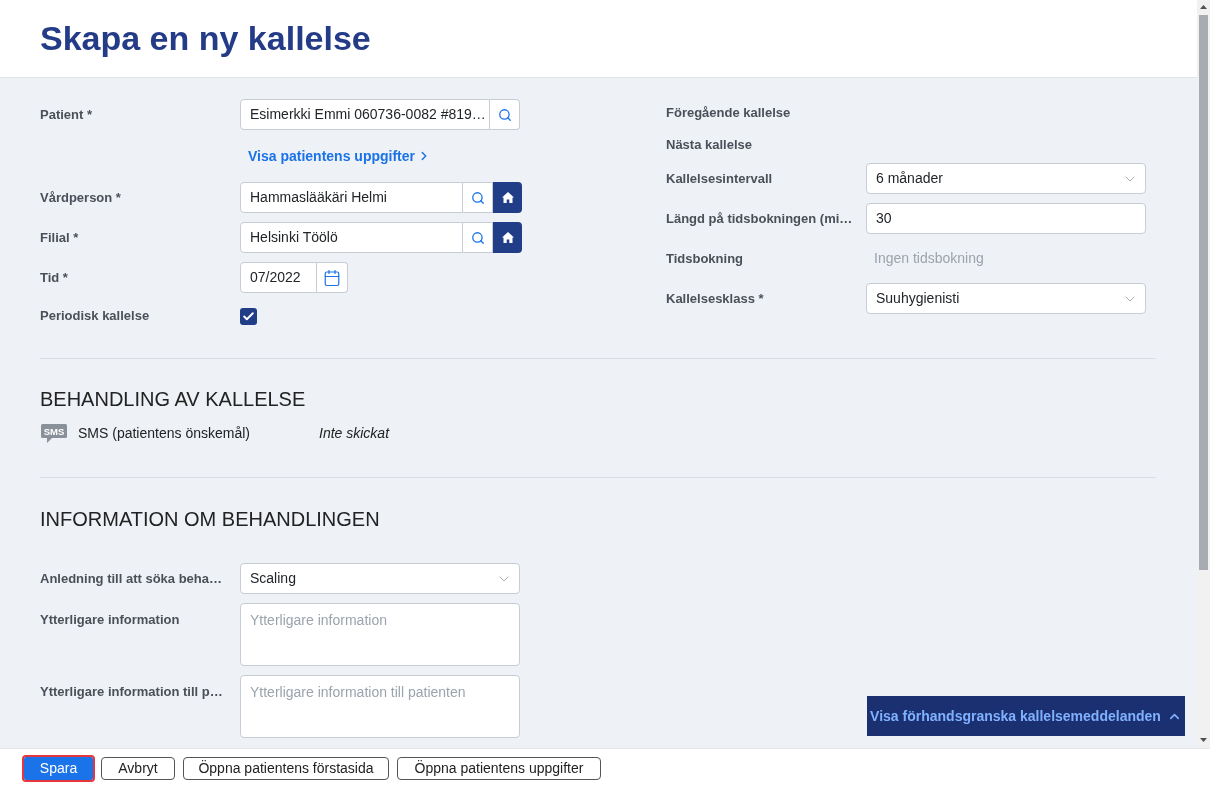  I want to click on patient-details-link: Visa patientens uppgifter, so click(339, 156).